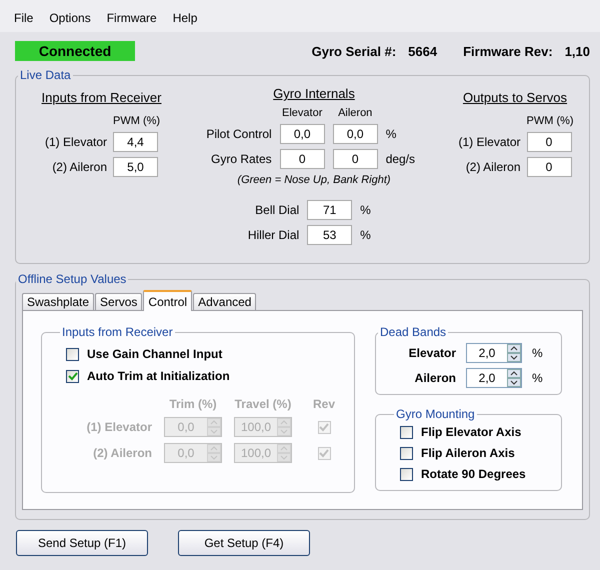 This screenshot has height=570, width=600. Describe the element at coordinates (435, 378) in the screenshot. I see `field-label: Aileron` at that location.